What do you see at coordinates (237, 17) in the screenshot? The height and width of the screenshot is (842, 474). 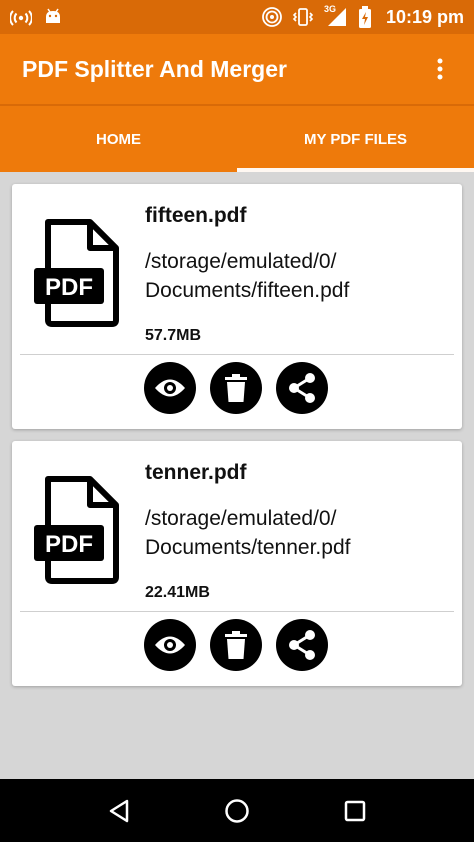 I see `status-bar: 3G 10:19 pm` at bounding box center [237, 17].